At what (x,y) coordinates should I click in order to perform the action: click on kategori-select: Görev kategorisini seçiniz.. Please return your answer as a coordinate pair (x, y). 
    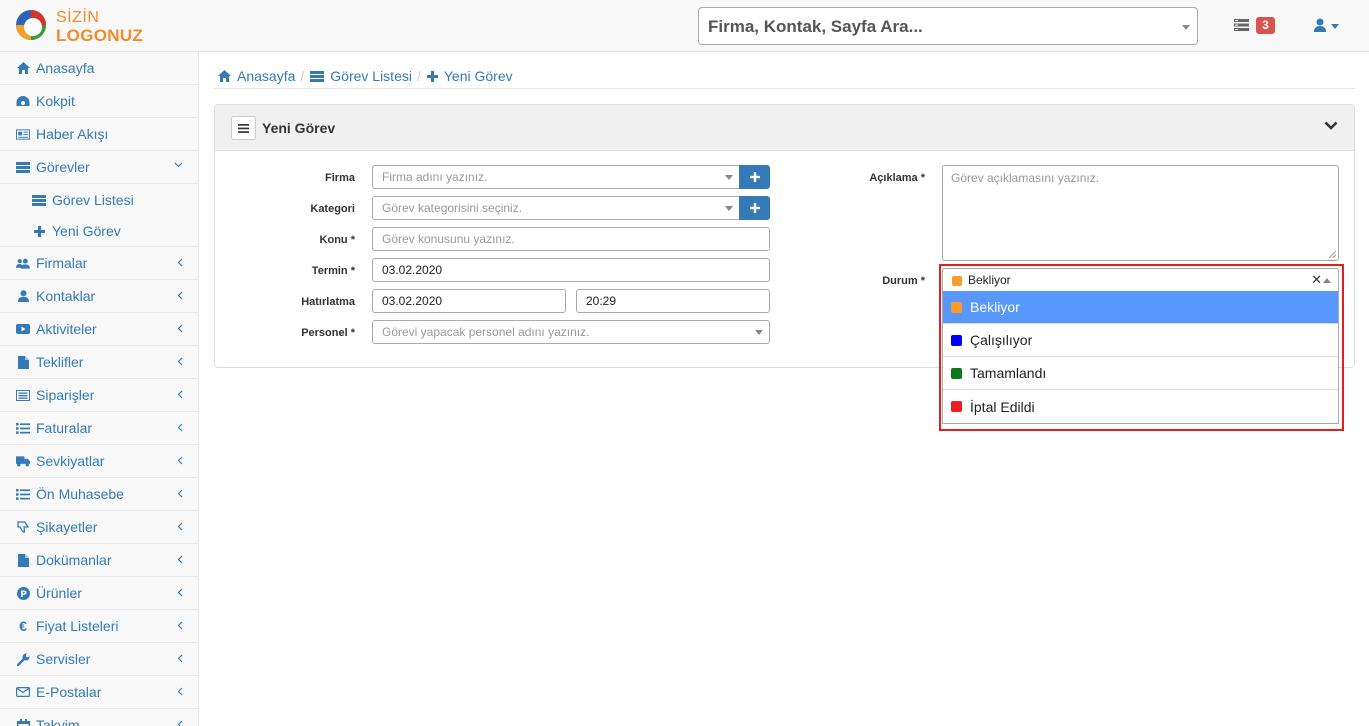
    Looking at the image, I should click on (556, 208).